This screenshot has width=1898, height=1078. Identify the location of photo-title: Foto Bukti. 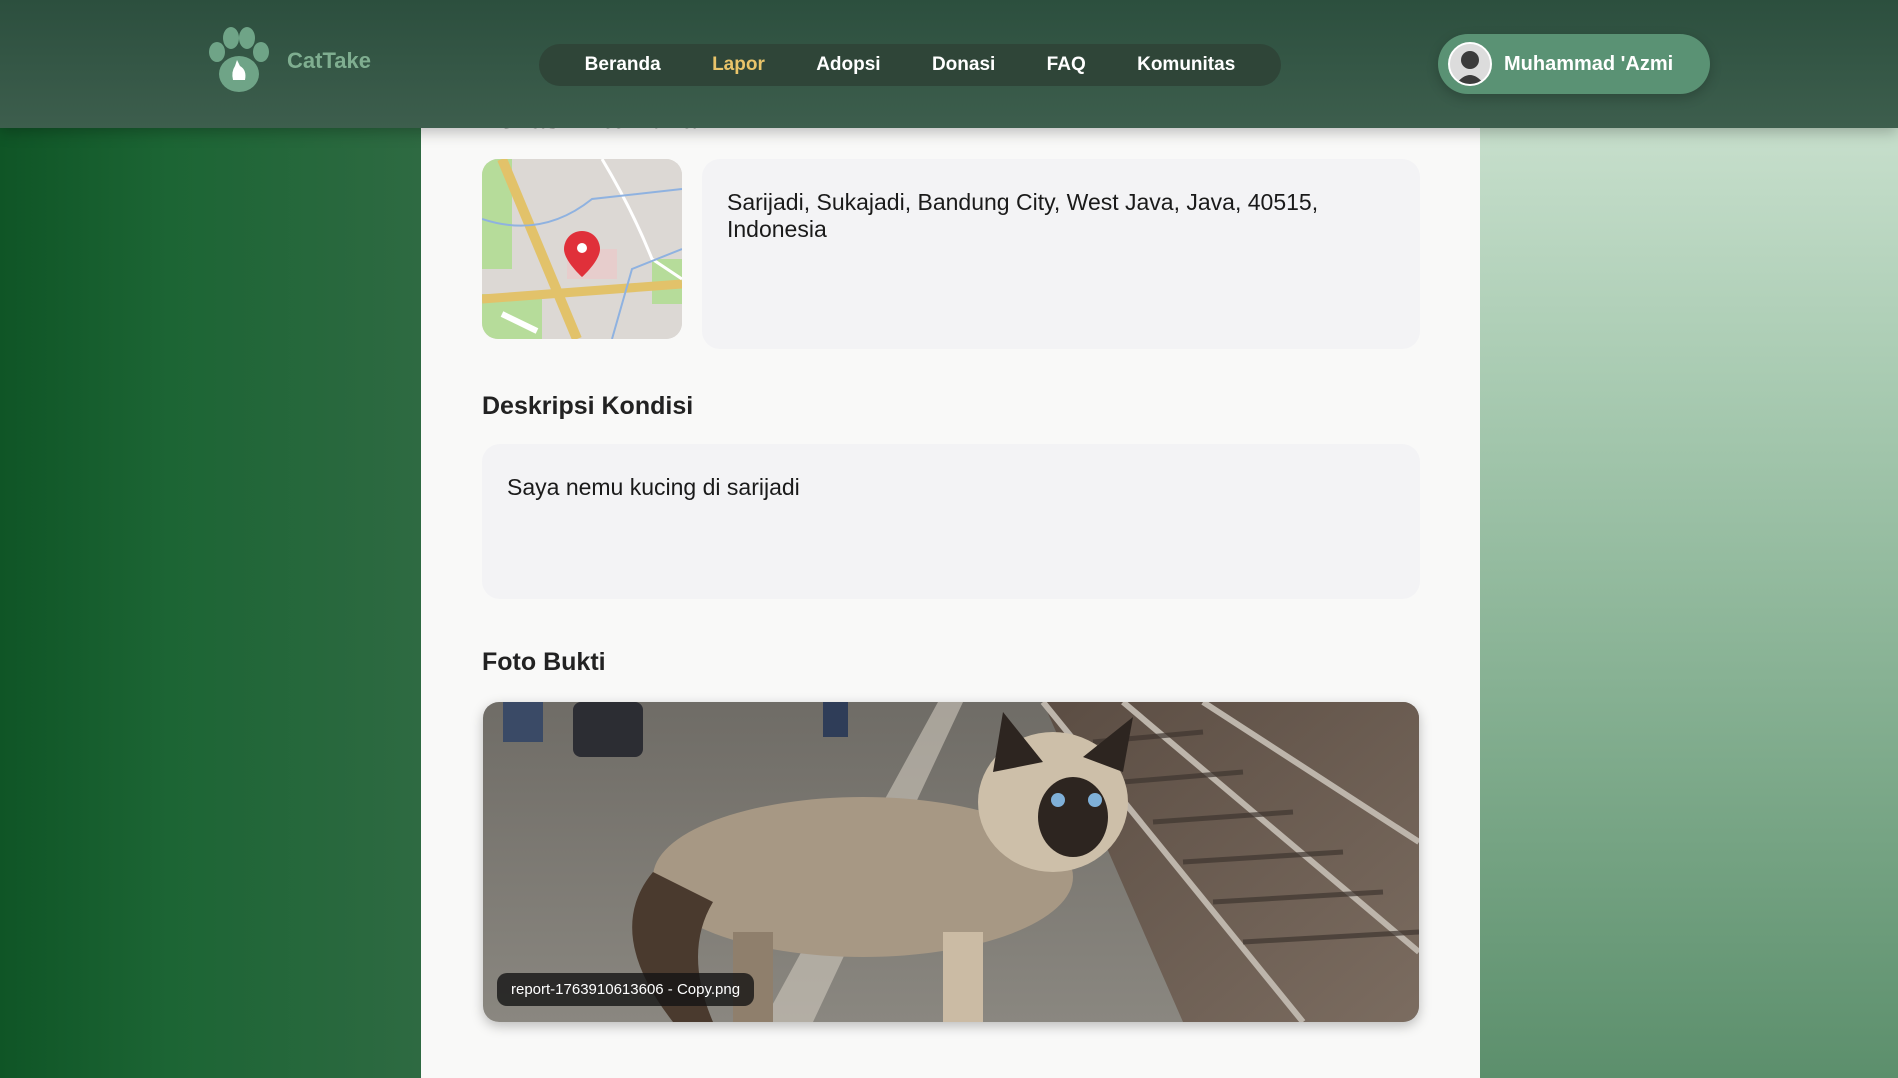
(544, 662).